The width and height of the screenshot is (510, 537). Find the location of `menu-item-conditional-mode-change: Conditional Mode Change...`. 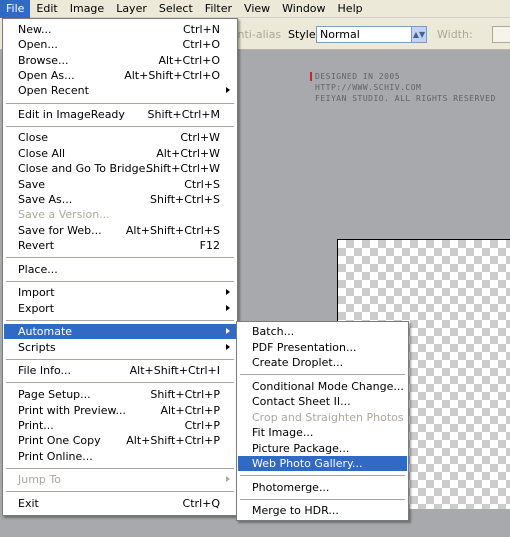

menu-item-conditional-mode-change: Conditional Mode Change... is located at coordinates (322, 386).